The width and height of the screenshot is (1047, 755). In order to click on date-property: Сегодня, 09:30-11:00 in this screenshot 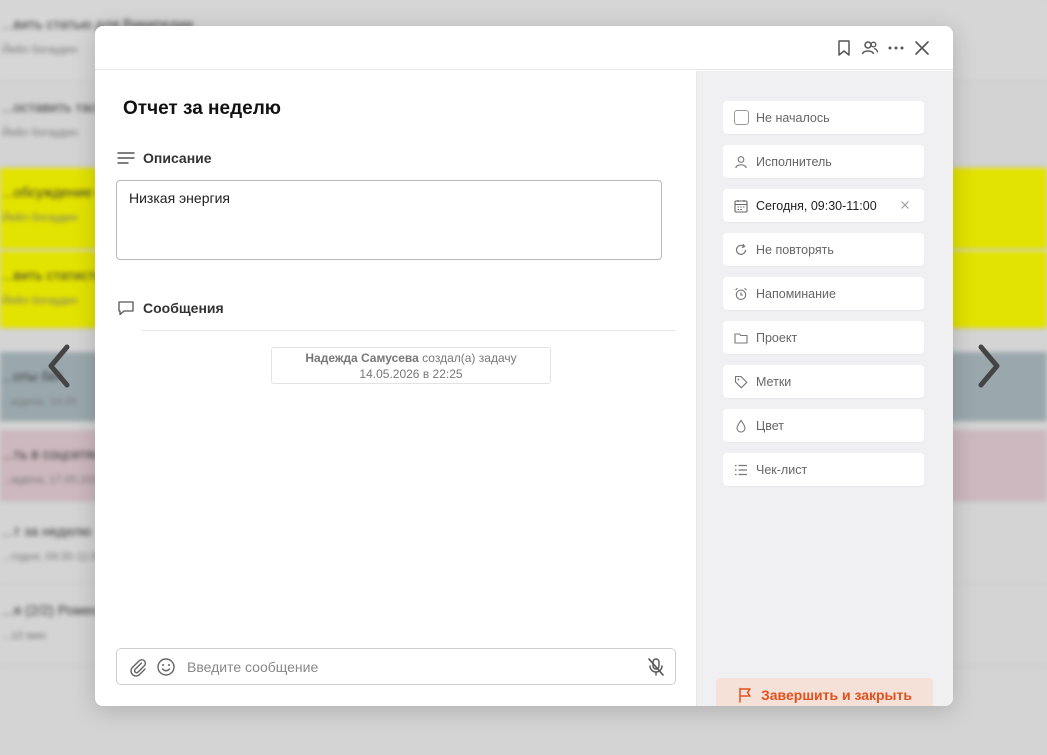, I will do `click(823, 205)`.